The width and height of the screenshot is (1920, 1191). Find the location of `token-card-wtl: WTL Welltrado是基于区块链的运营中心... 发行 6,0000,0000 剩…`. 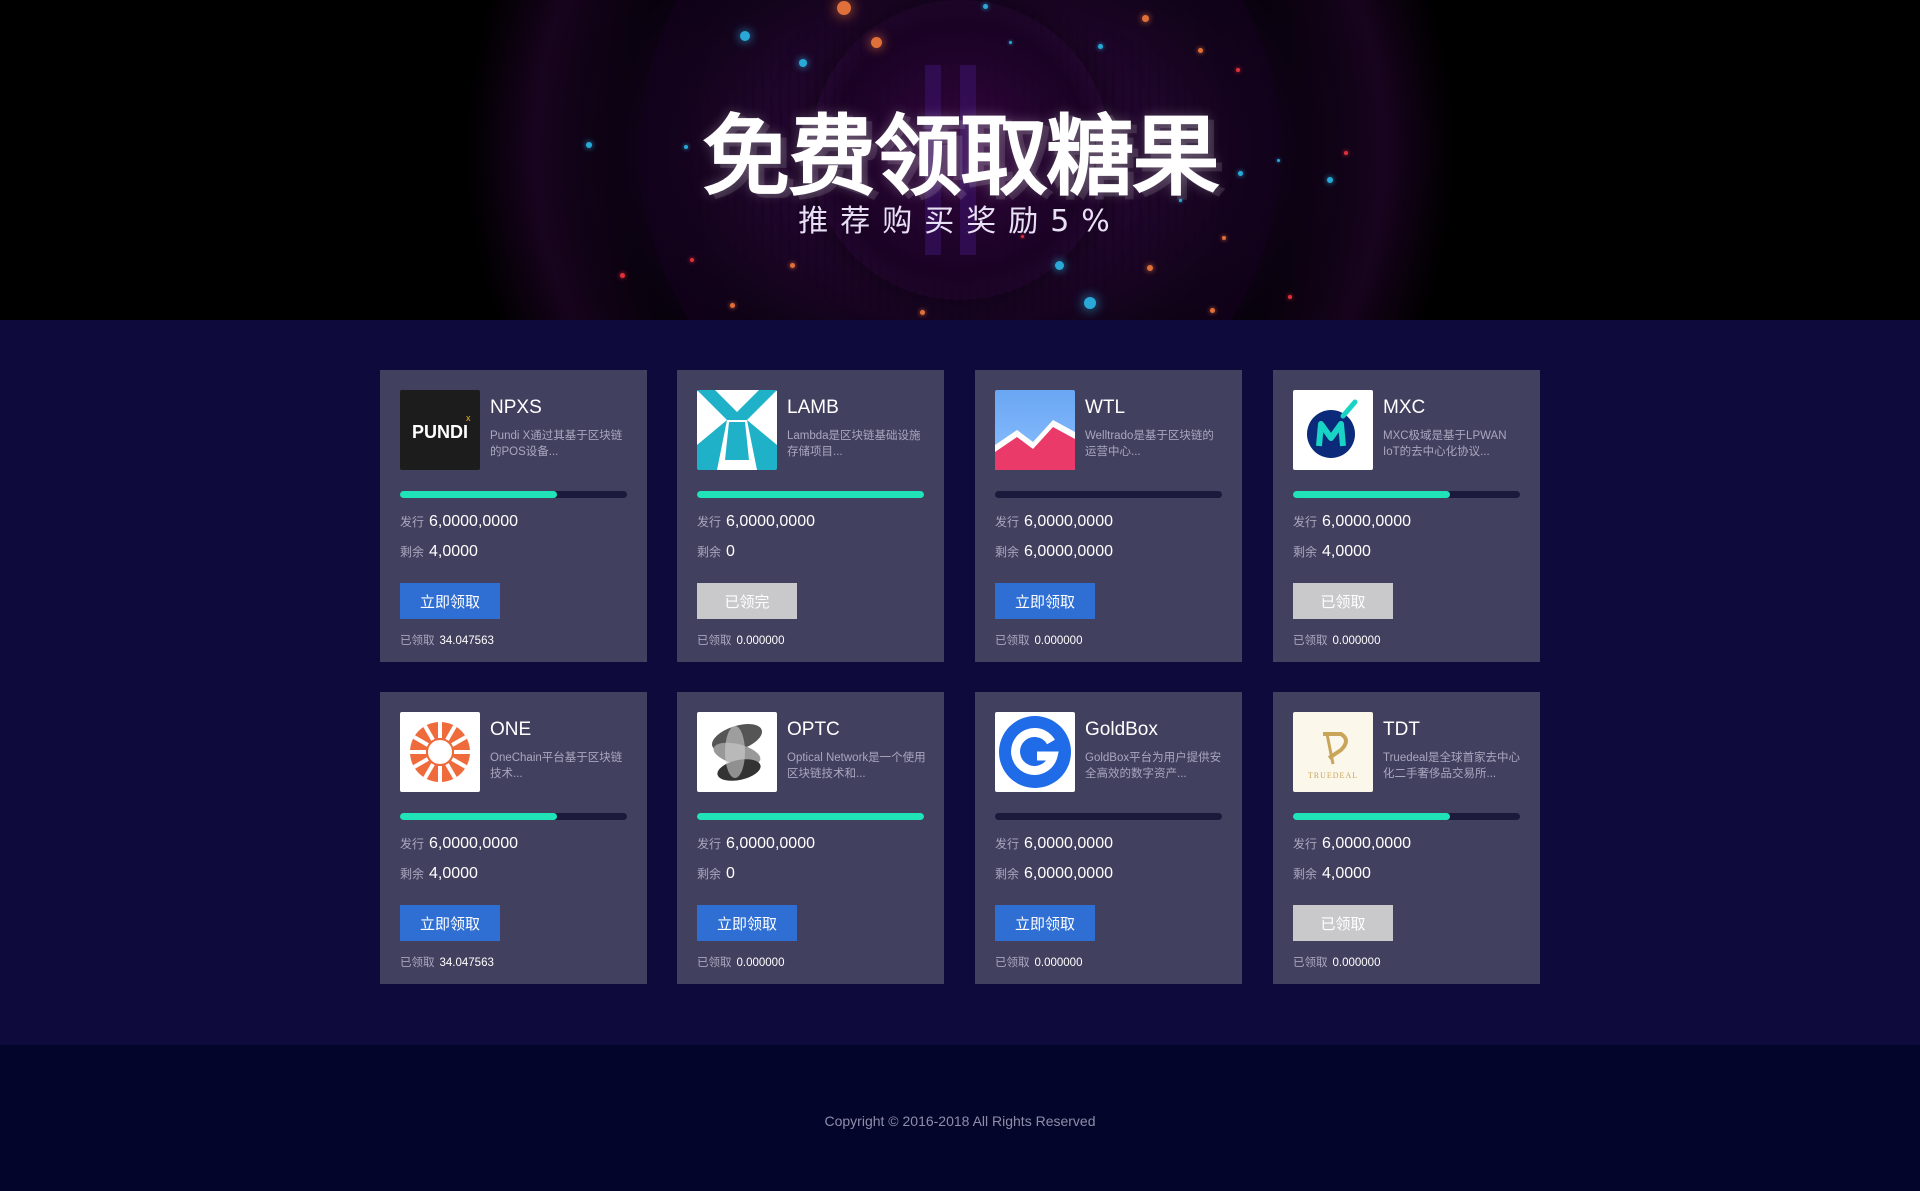

token-card-wtl: WTL Welltrado是基于区块链的运营中心... 发行 6,0000,0000 剩… is located at coordinates (1108, 516).